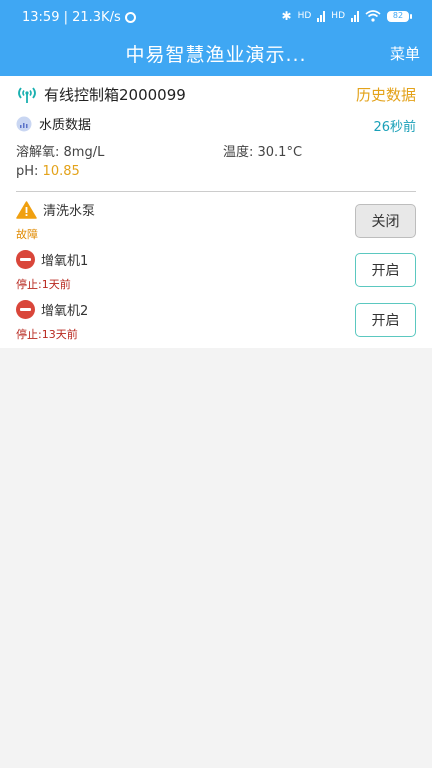  Describe the element at coordinates (65, 125) in the screenshot. I see `water-quality-title: 水质数据` at that location.